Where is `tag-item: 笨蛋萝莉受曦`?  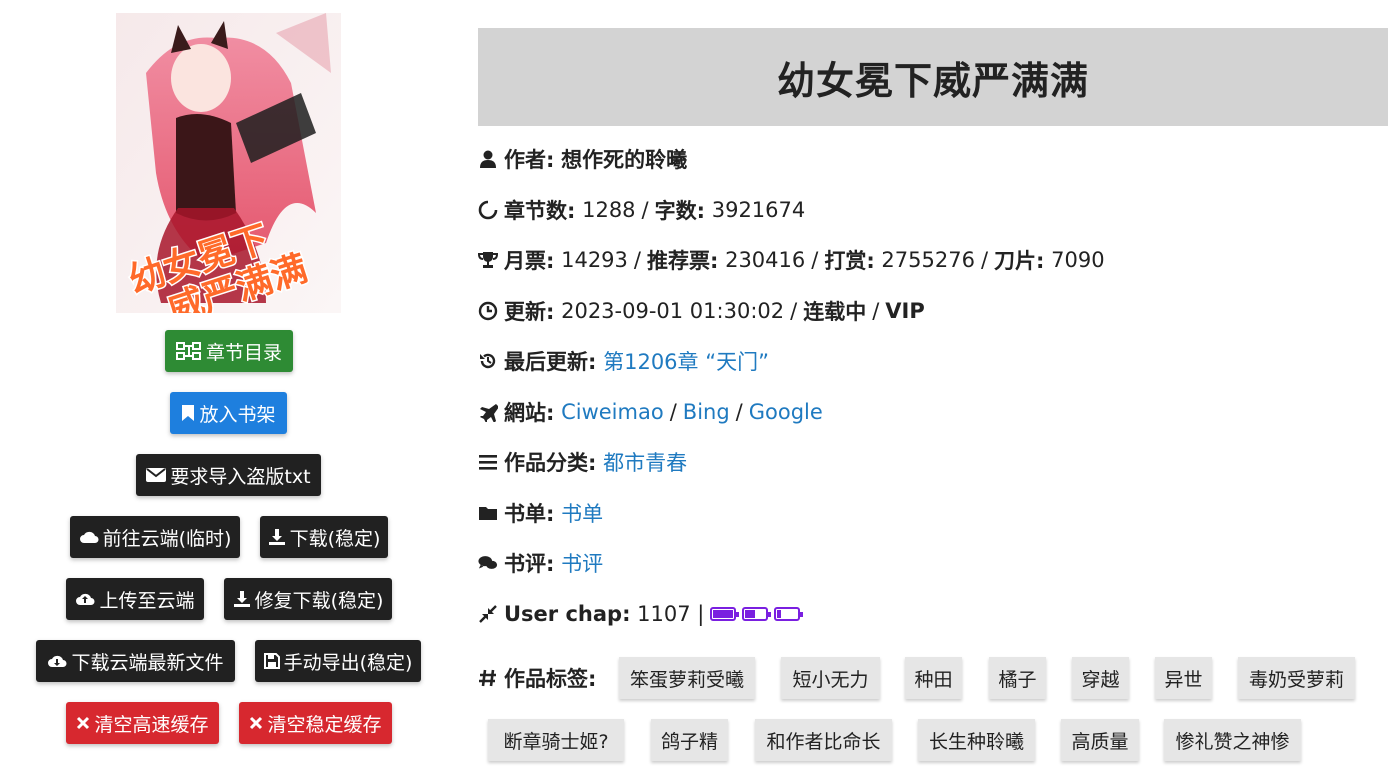 tag-item: 笨蛋萝莉受曦 is located at coordinates (687, 678).